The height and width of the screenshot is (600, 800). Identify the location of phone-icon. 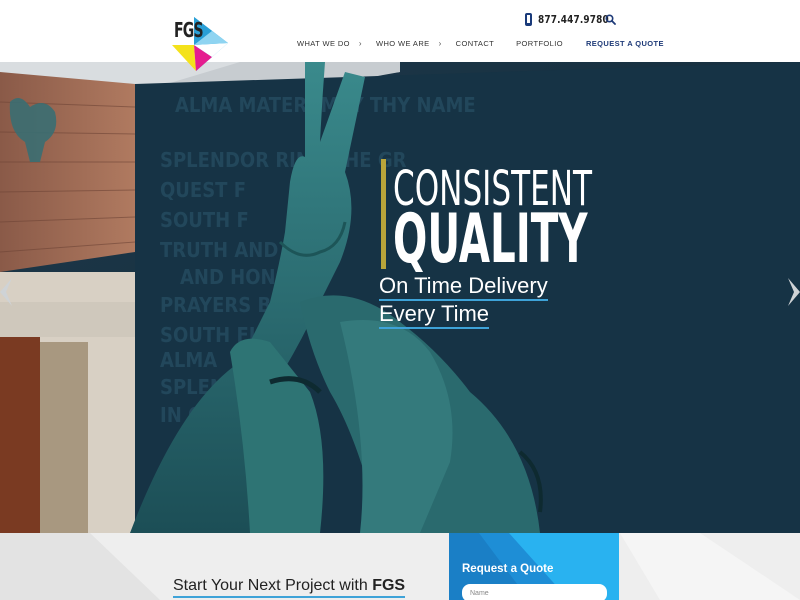
(528, 19).